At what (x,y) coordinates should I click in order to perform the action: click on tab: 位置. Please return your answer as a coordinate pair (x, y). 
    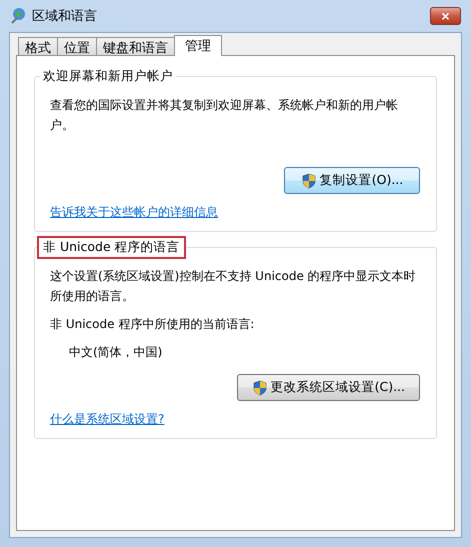
    Looking at the image, I should click on (77, 46).